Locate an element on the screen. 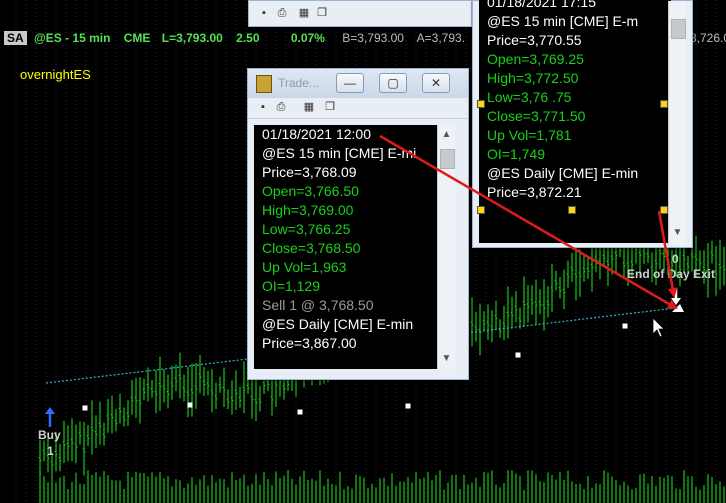 This screenshot has width=726, height=503. trade-line: Close=3,768.50 is located at coordinates (311, 248).